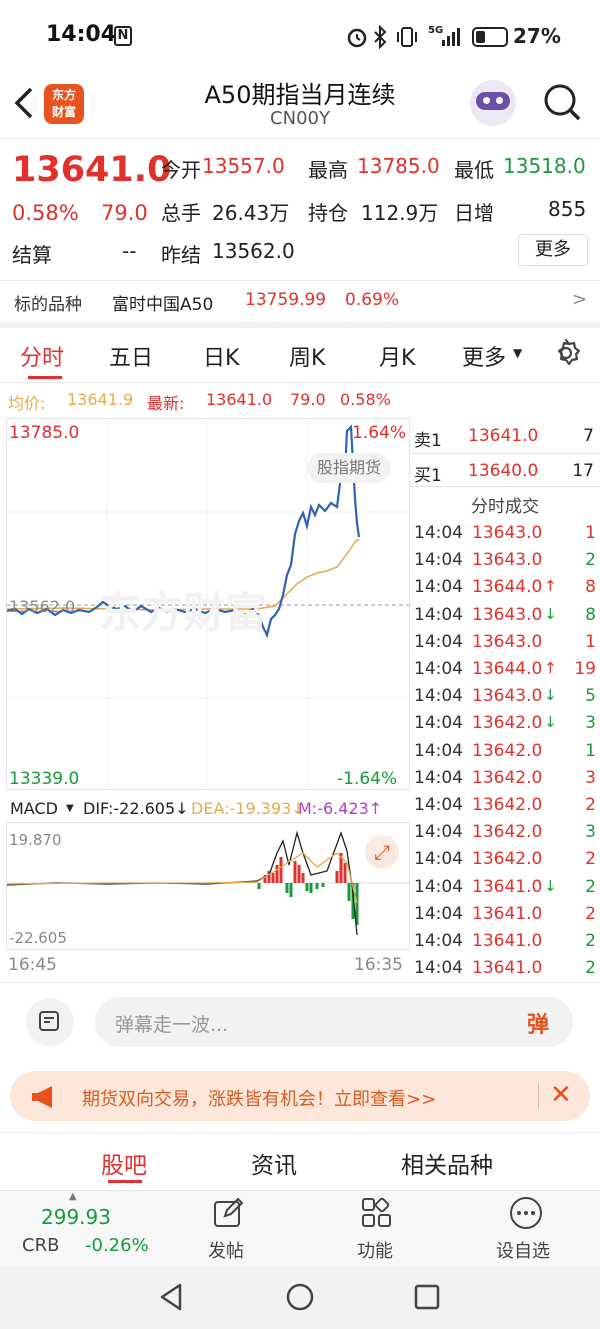  I want to click on tab-related: 相关品种, so click(447, 1163).